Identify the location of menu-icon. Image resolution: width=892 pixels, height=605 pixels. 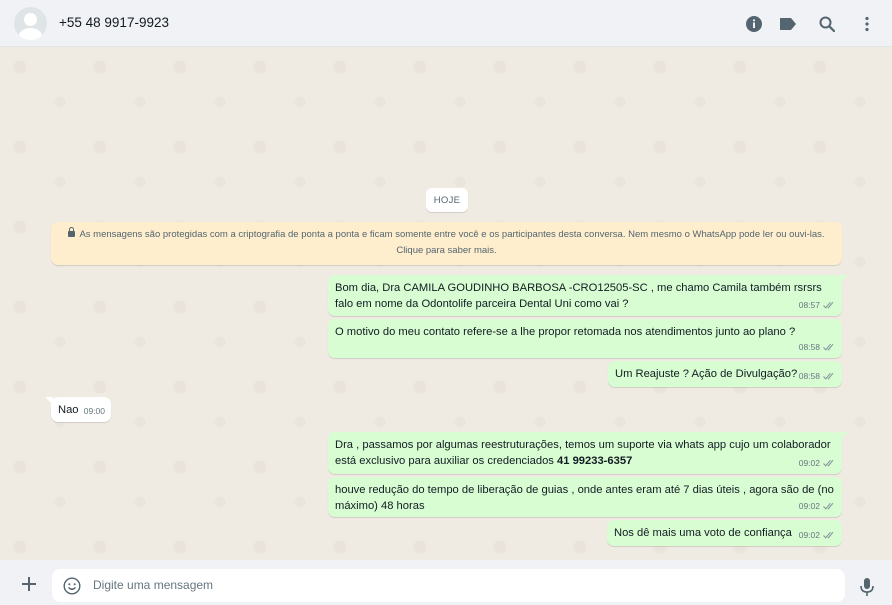
(867, 24).